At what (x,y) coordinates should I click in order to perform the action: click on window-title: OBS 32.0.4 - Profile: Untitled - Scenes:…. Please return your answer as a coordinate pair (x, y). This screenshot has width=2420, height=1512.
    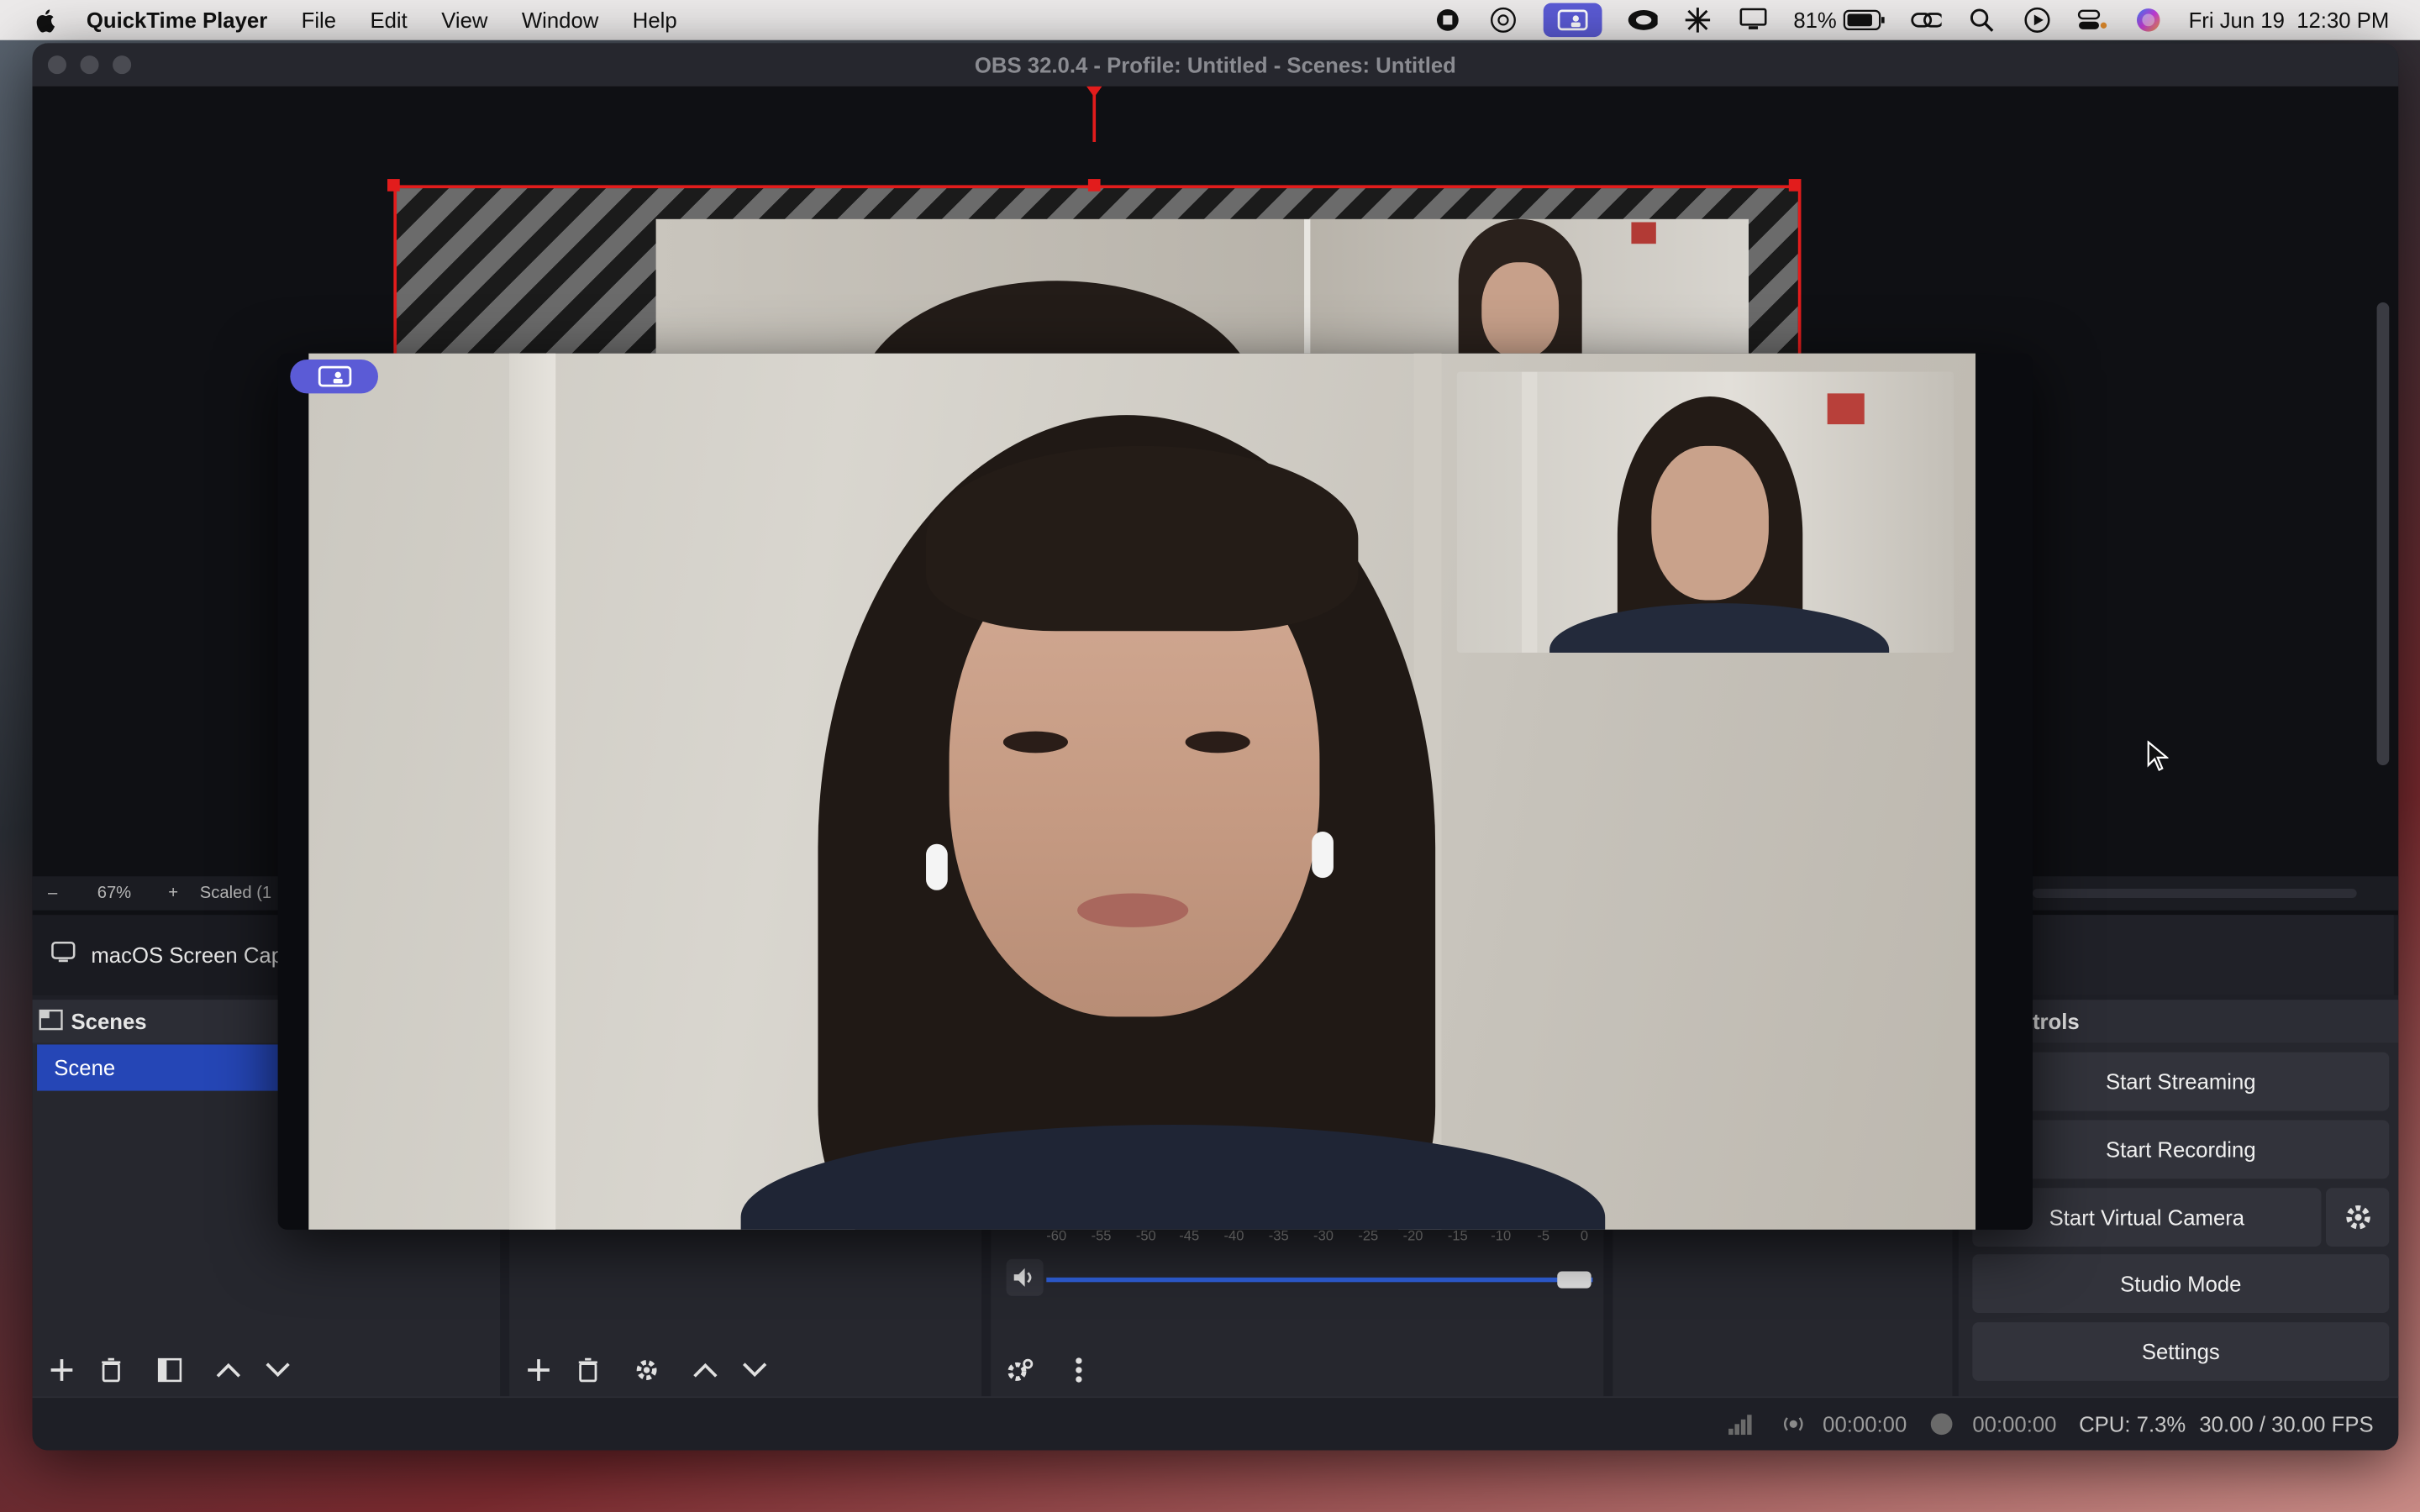
    Looking at the image, I should click on (1215, 64).